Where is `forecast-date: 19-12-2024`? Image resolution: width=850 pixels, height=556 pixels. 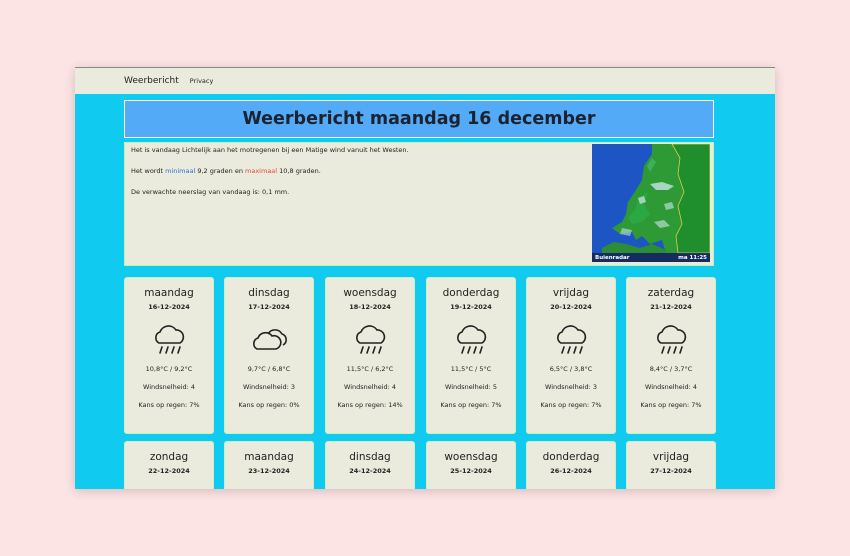
forecast-date: 19-12-2024 is located at coordinates (471, 307).